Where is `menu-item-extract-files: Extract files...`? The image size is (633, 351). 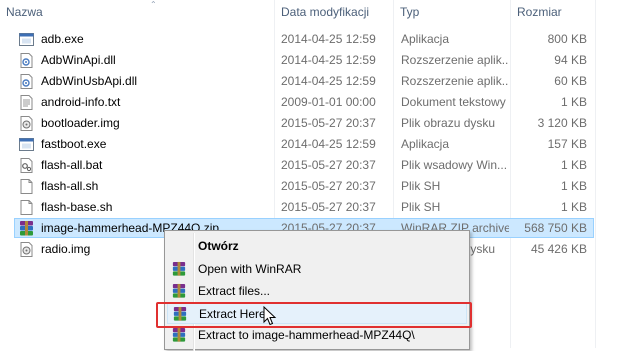 menu-item-extract-files: Extract files... is located at coordinates (317, 291).